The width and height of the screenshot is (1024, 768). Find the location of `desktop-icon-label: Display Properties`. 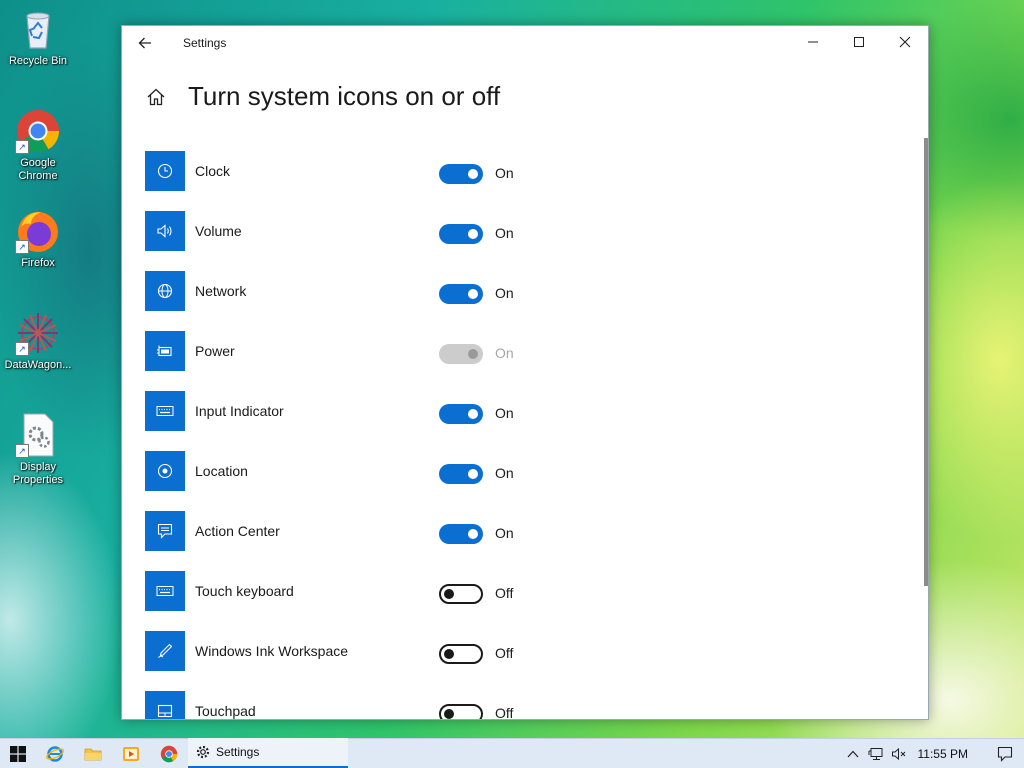

desktop-icon-label: Display Properties is located at coordinates (38, 473).